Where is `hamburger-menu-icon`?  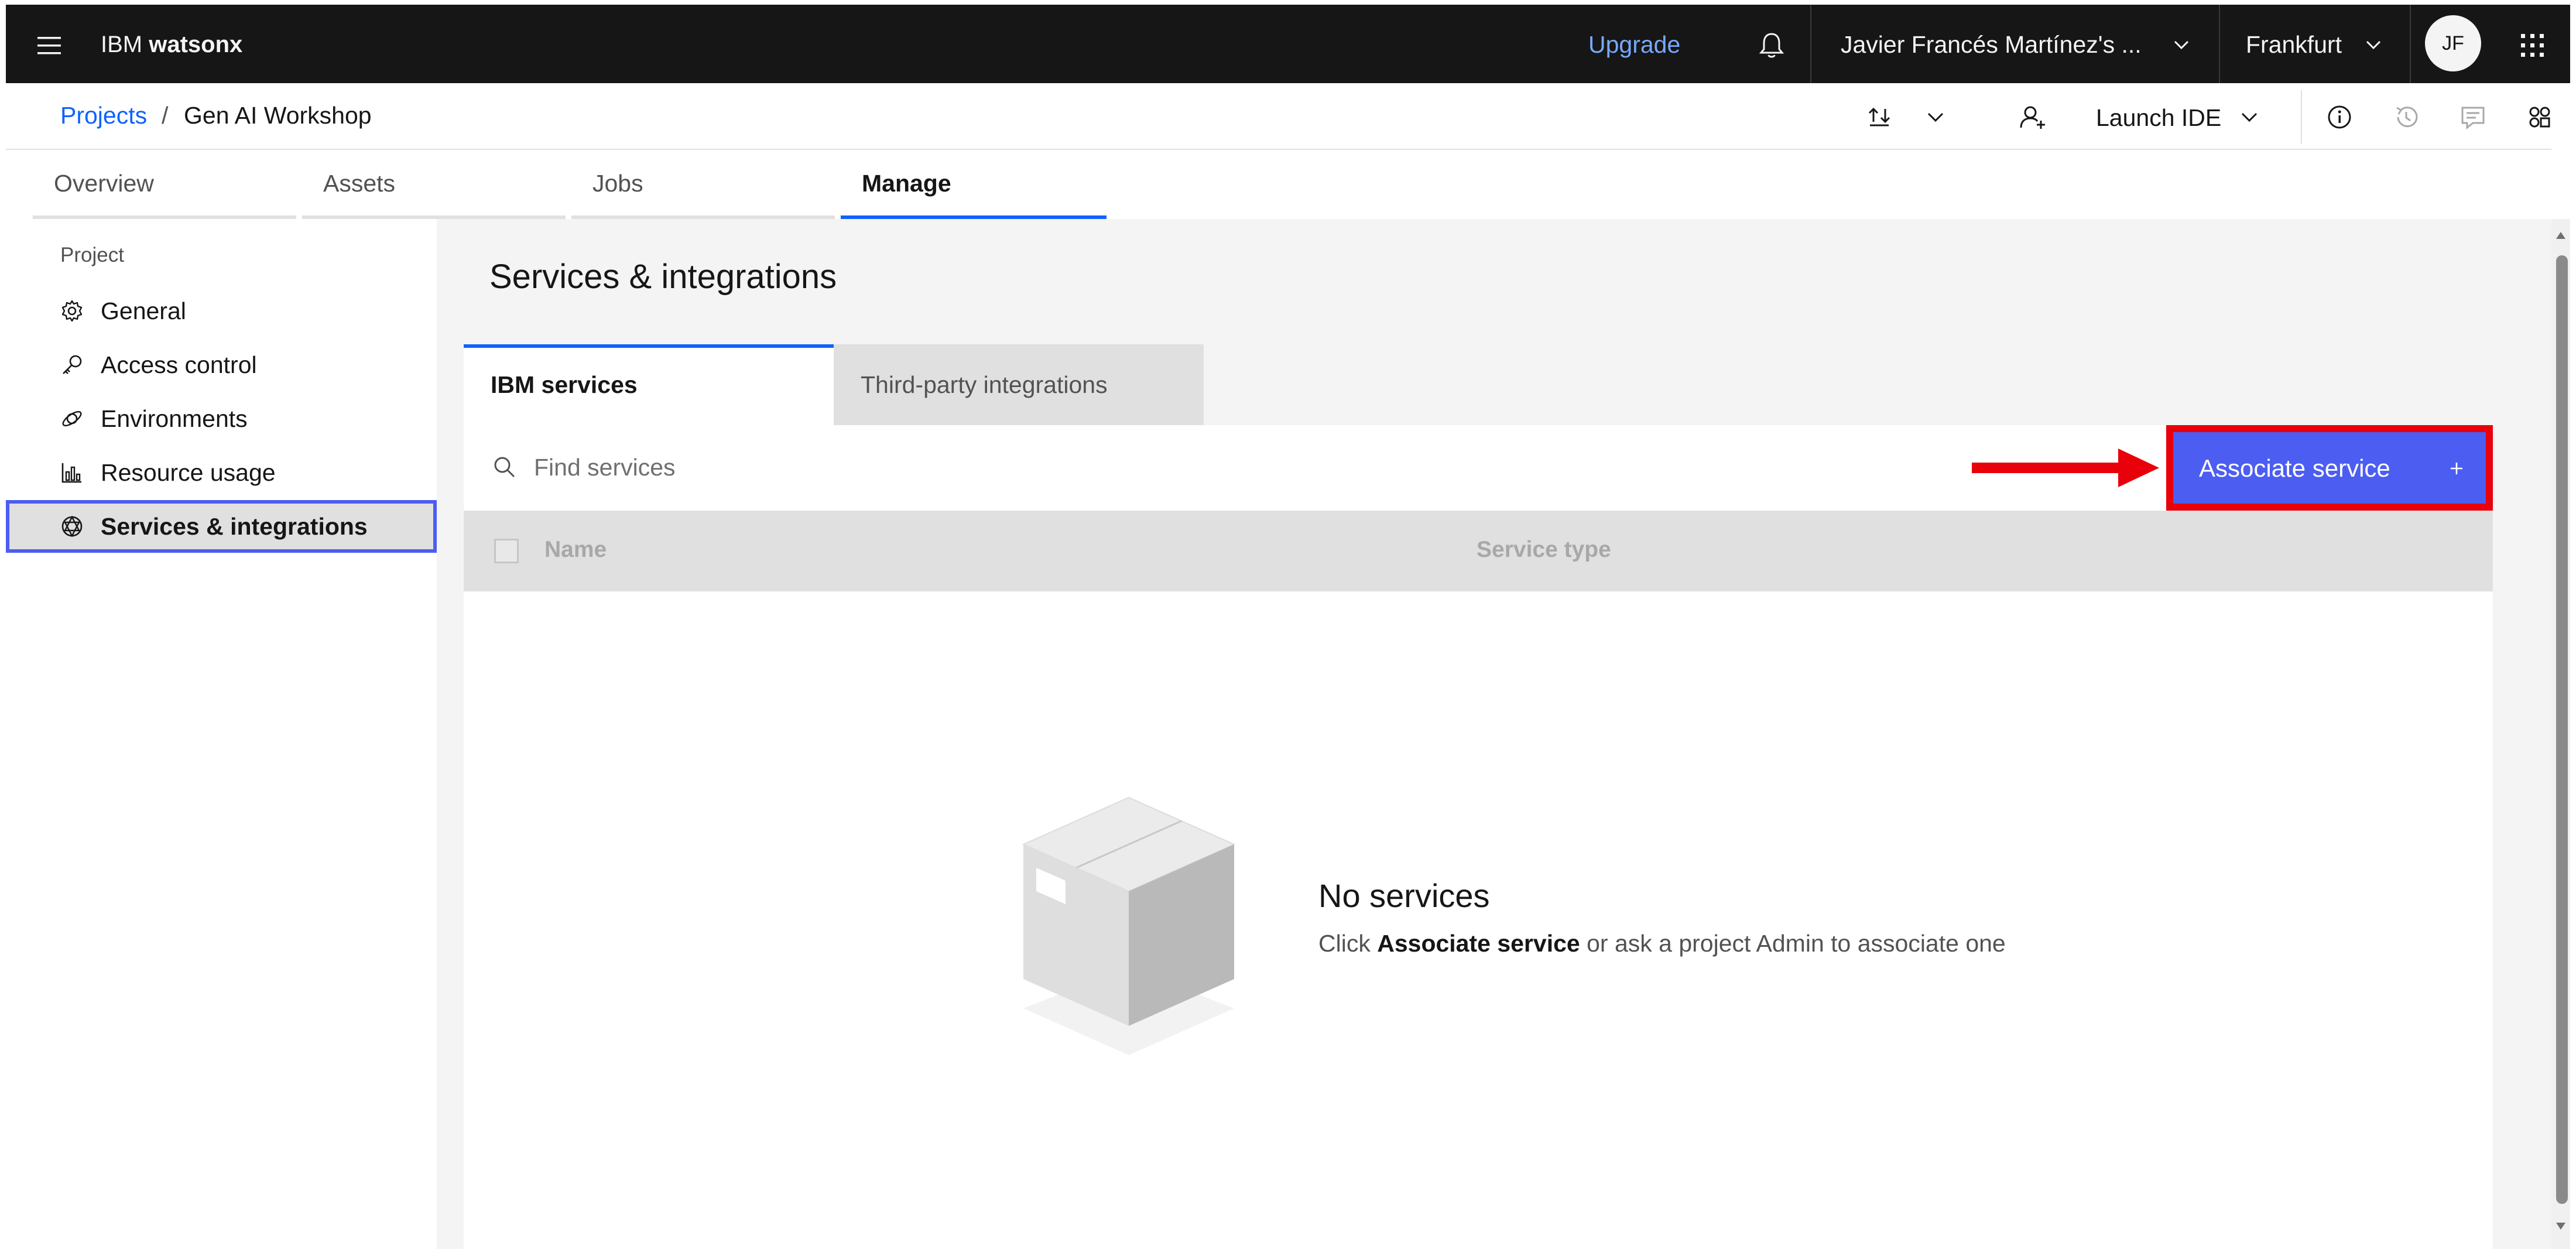 hamburger-menu-icon is located at coordinates (49, 45).